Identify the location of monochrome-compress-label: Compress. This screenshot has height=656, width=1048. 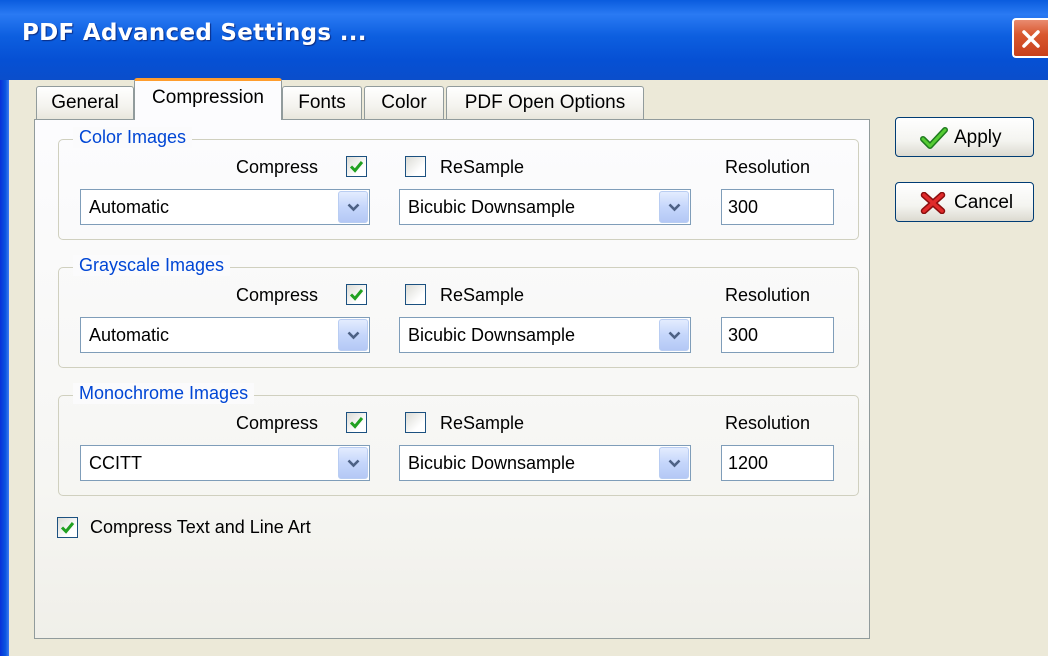
(277, 423).